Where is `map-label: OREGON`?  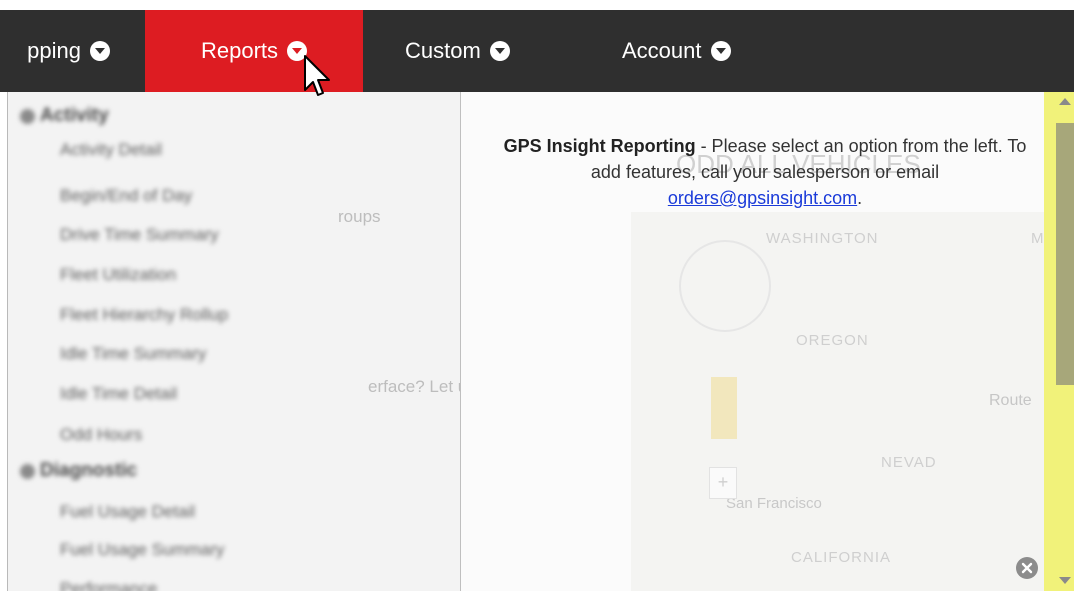
map-label: OREGON is located at coordinates (832, 340).